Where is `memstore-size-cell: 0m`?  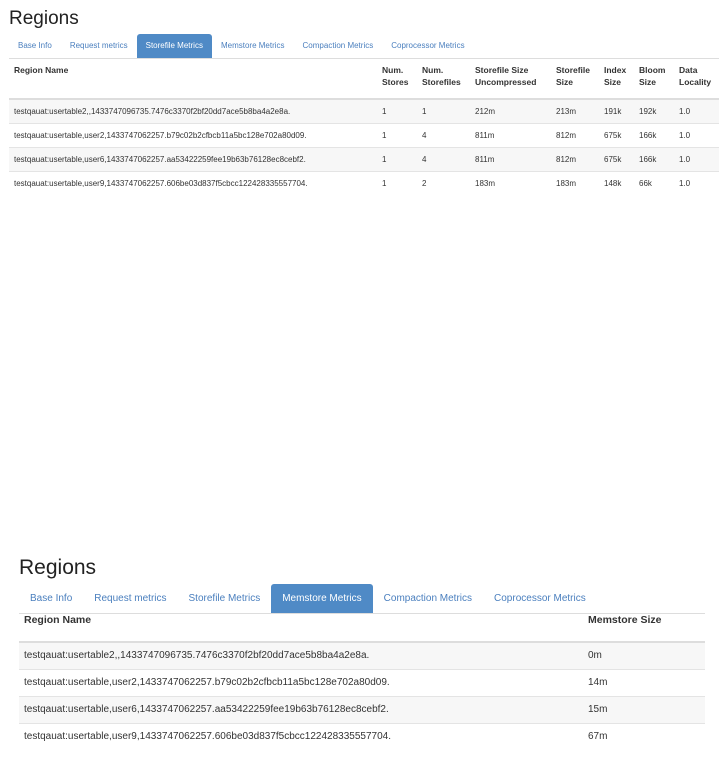 memstore-size-cell: 0m is located at coordinates (644, 655).